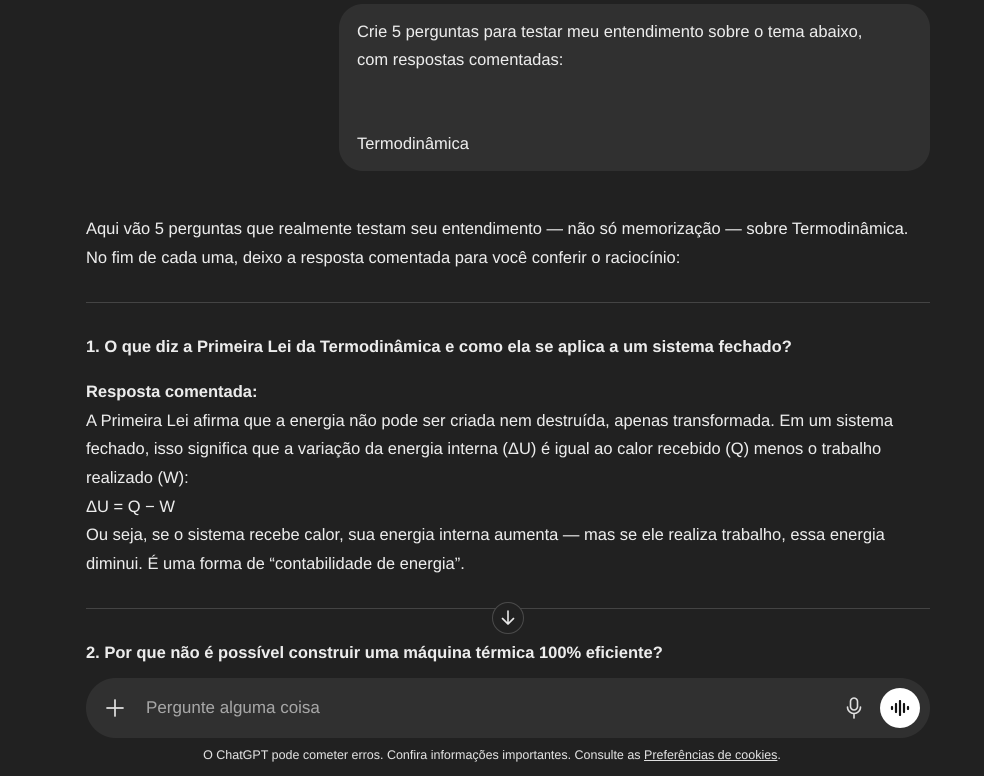  I want to click on voice-mode-button, so click(900, 708).